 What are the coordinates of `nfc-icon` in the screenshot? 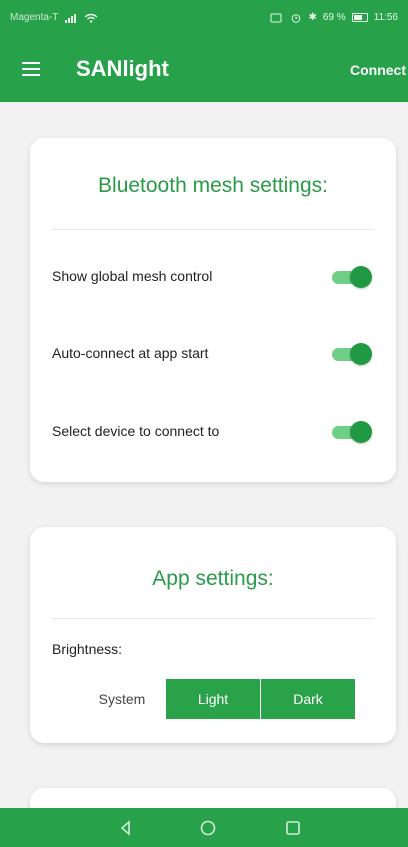 It's located at (276, 17).